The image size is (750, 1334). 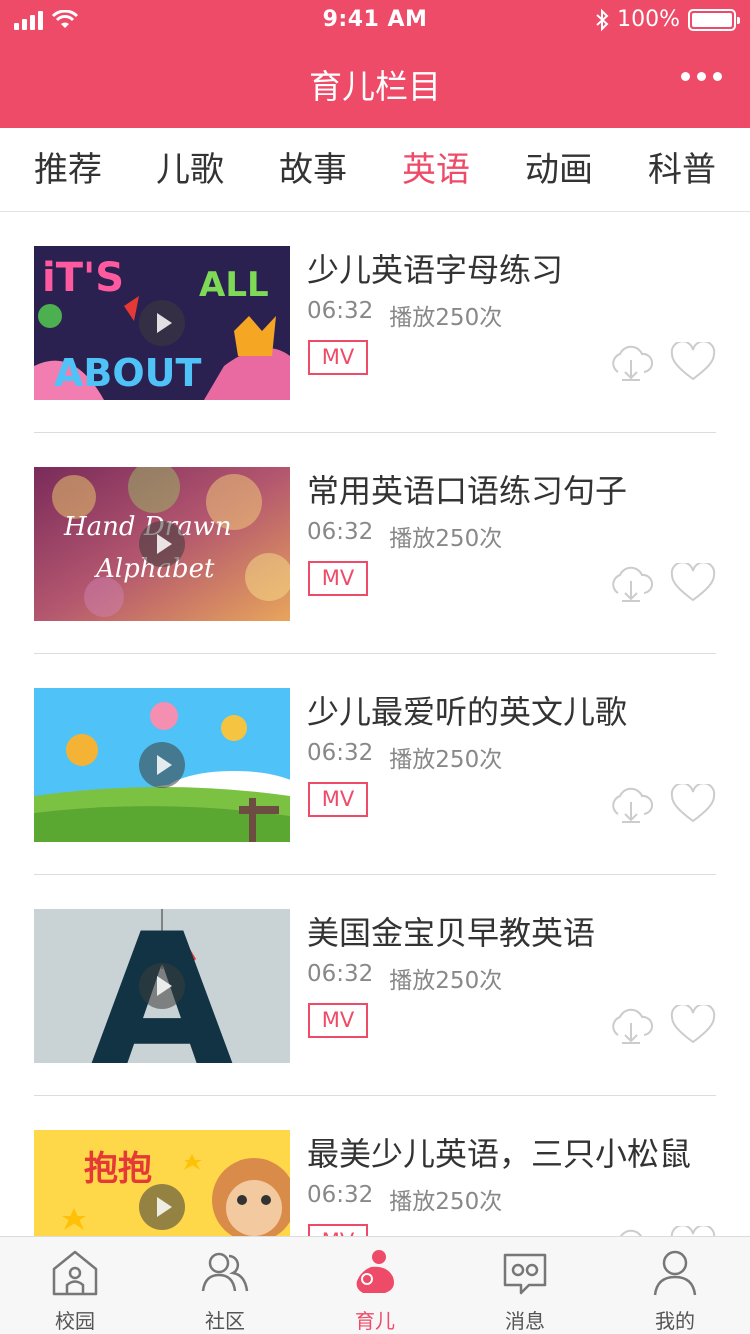 I want to click on tabbar-label: 我的, so click(x=675, y=1321).